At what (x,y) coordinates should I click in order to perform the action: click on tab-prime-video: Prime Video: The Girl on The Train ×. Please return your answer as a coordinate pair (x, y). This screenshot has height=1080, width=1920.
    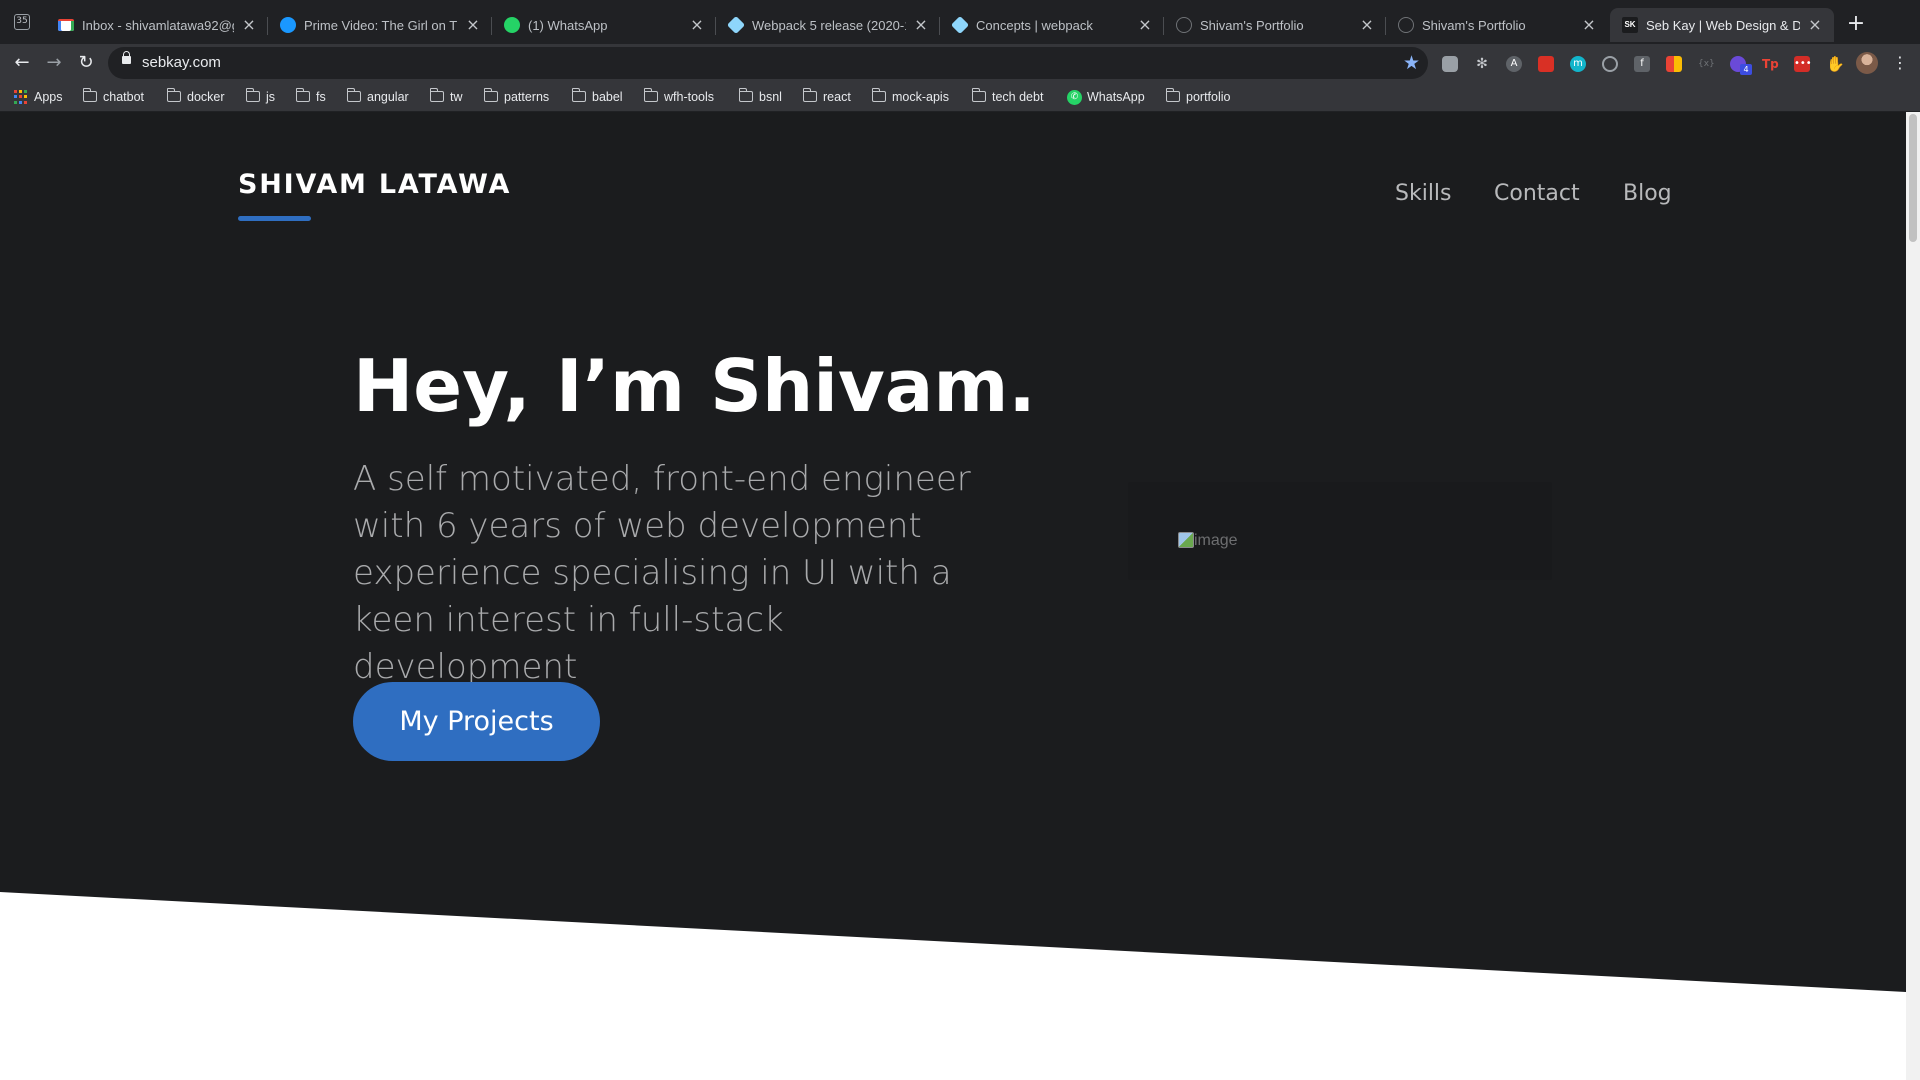
    Looking at the image, I should click on (380, 25).